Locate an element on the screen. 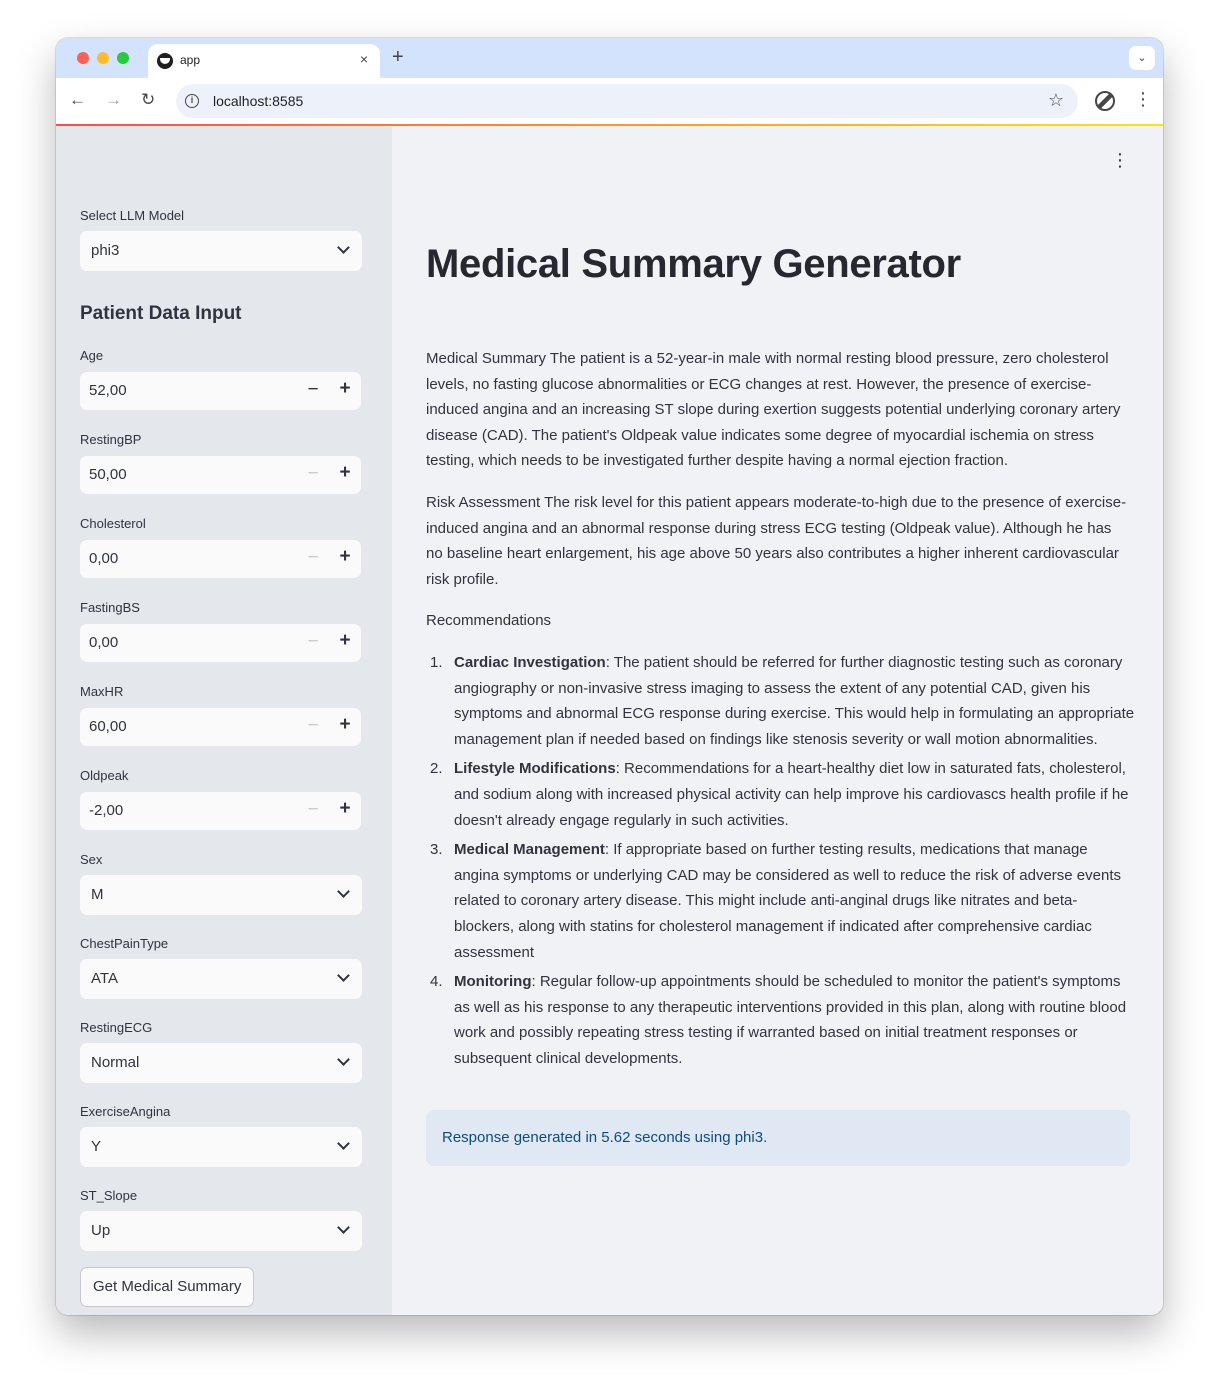  fastingbs-increment-button: + is located at coordinates (345, 641).